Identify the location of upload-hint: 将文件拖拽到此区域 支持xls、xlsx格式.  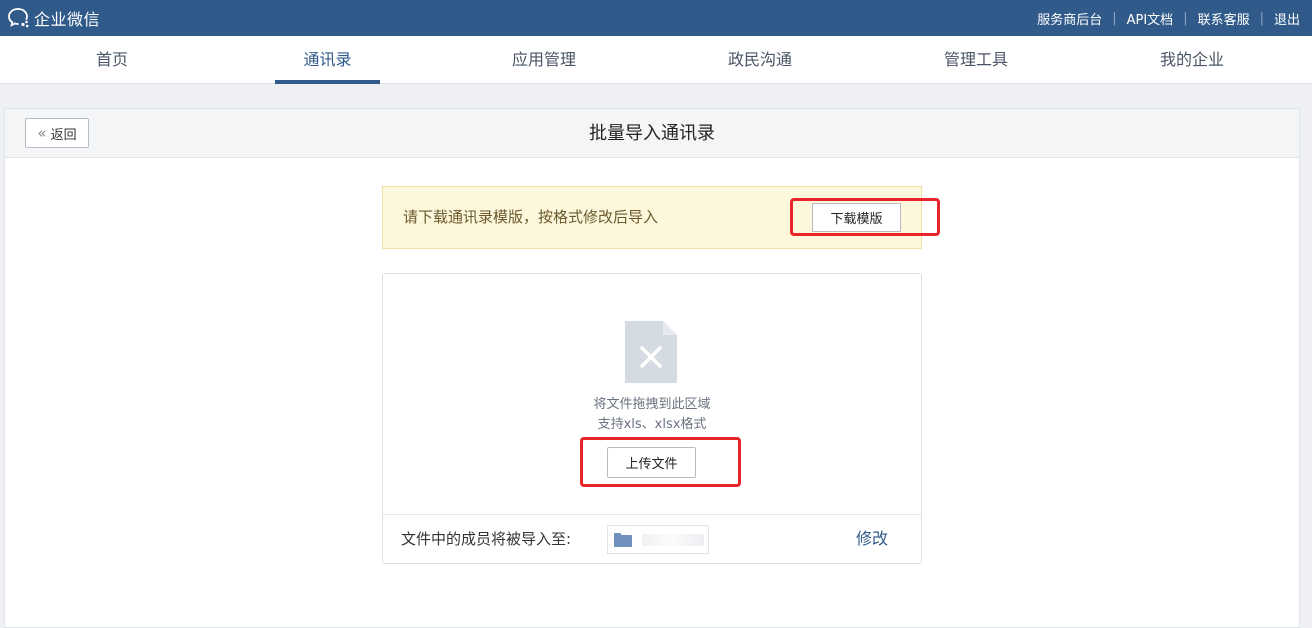
(652, 415).